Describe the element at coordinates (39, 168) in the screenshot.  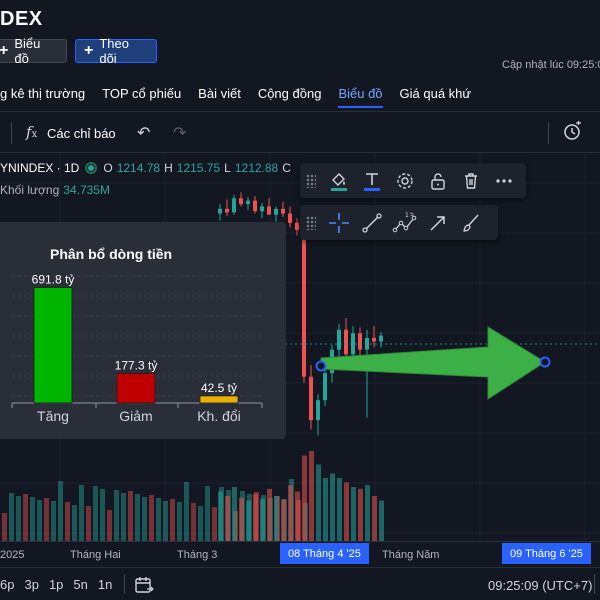
I see `symbol-label: YNINDEX · 1D` at that location.